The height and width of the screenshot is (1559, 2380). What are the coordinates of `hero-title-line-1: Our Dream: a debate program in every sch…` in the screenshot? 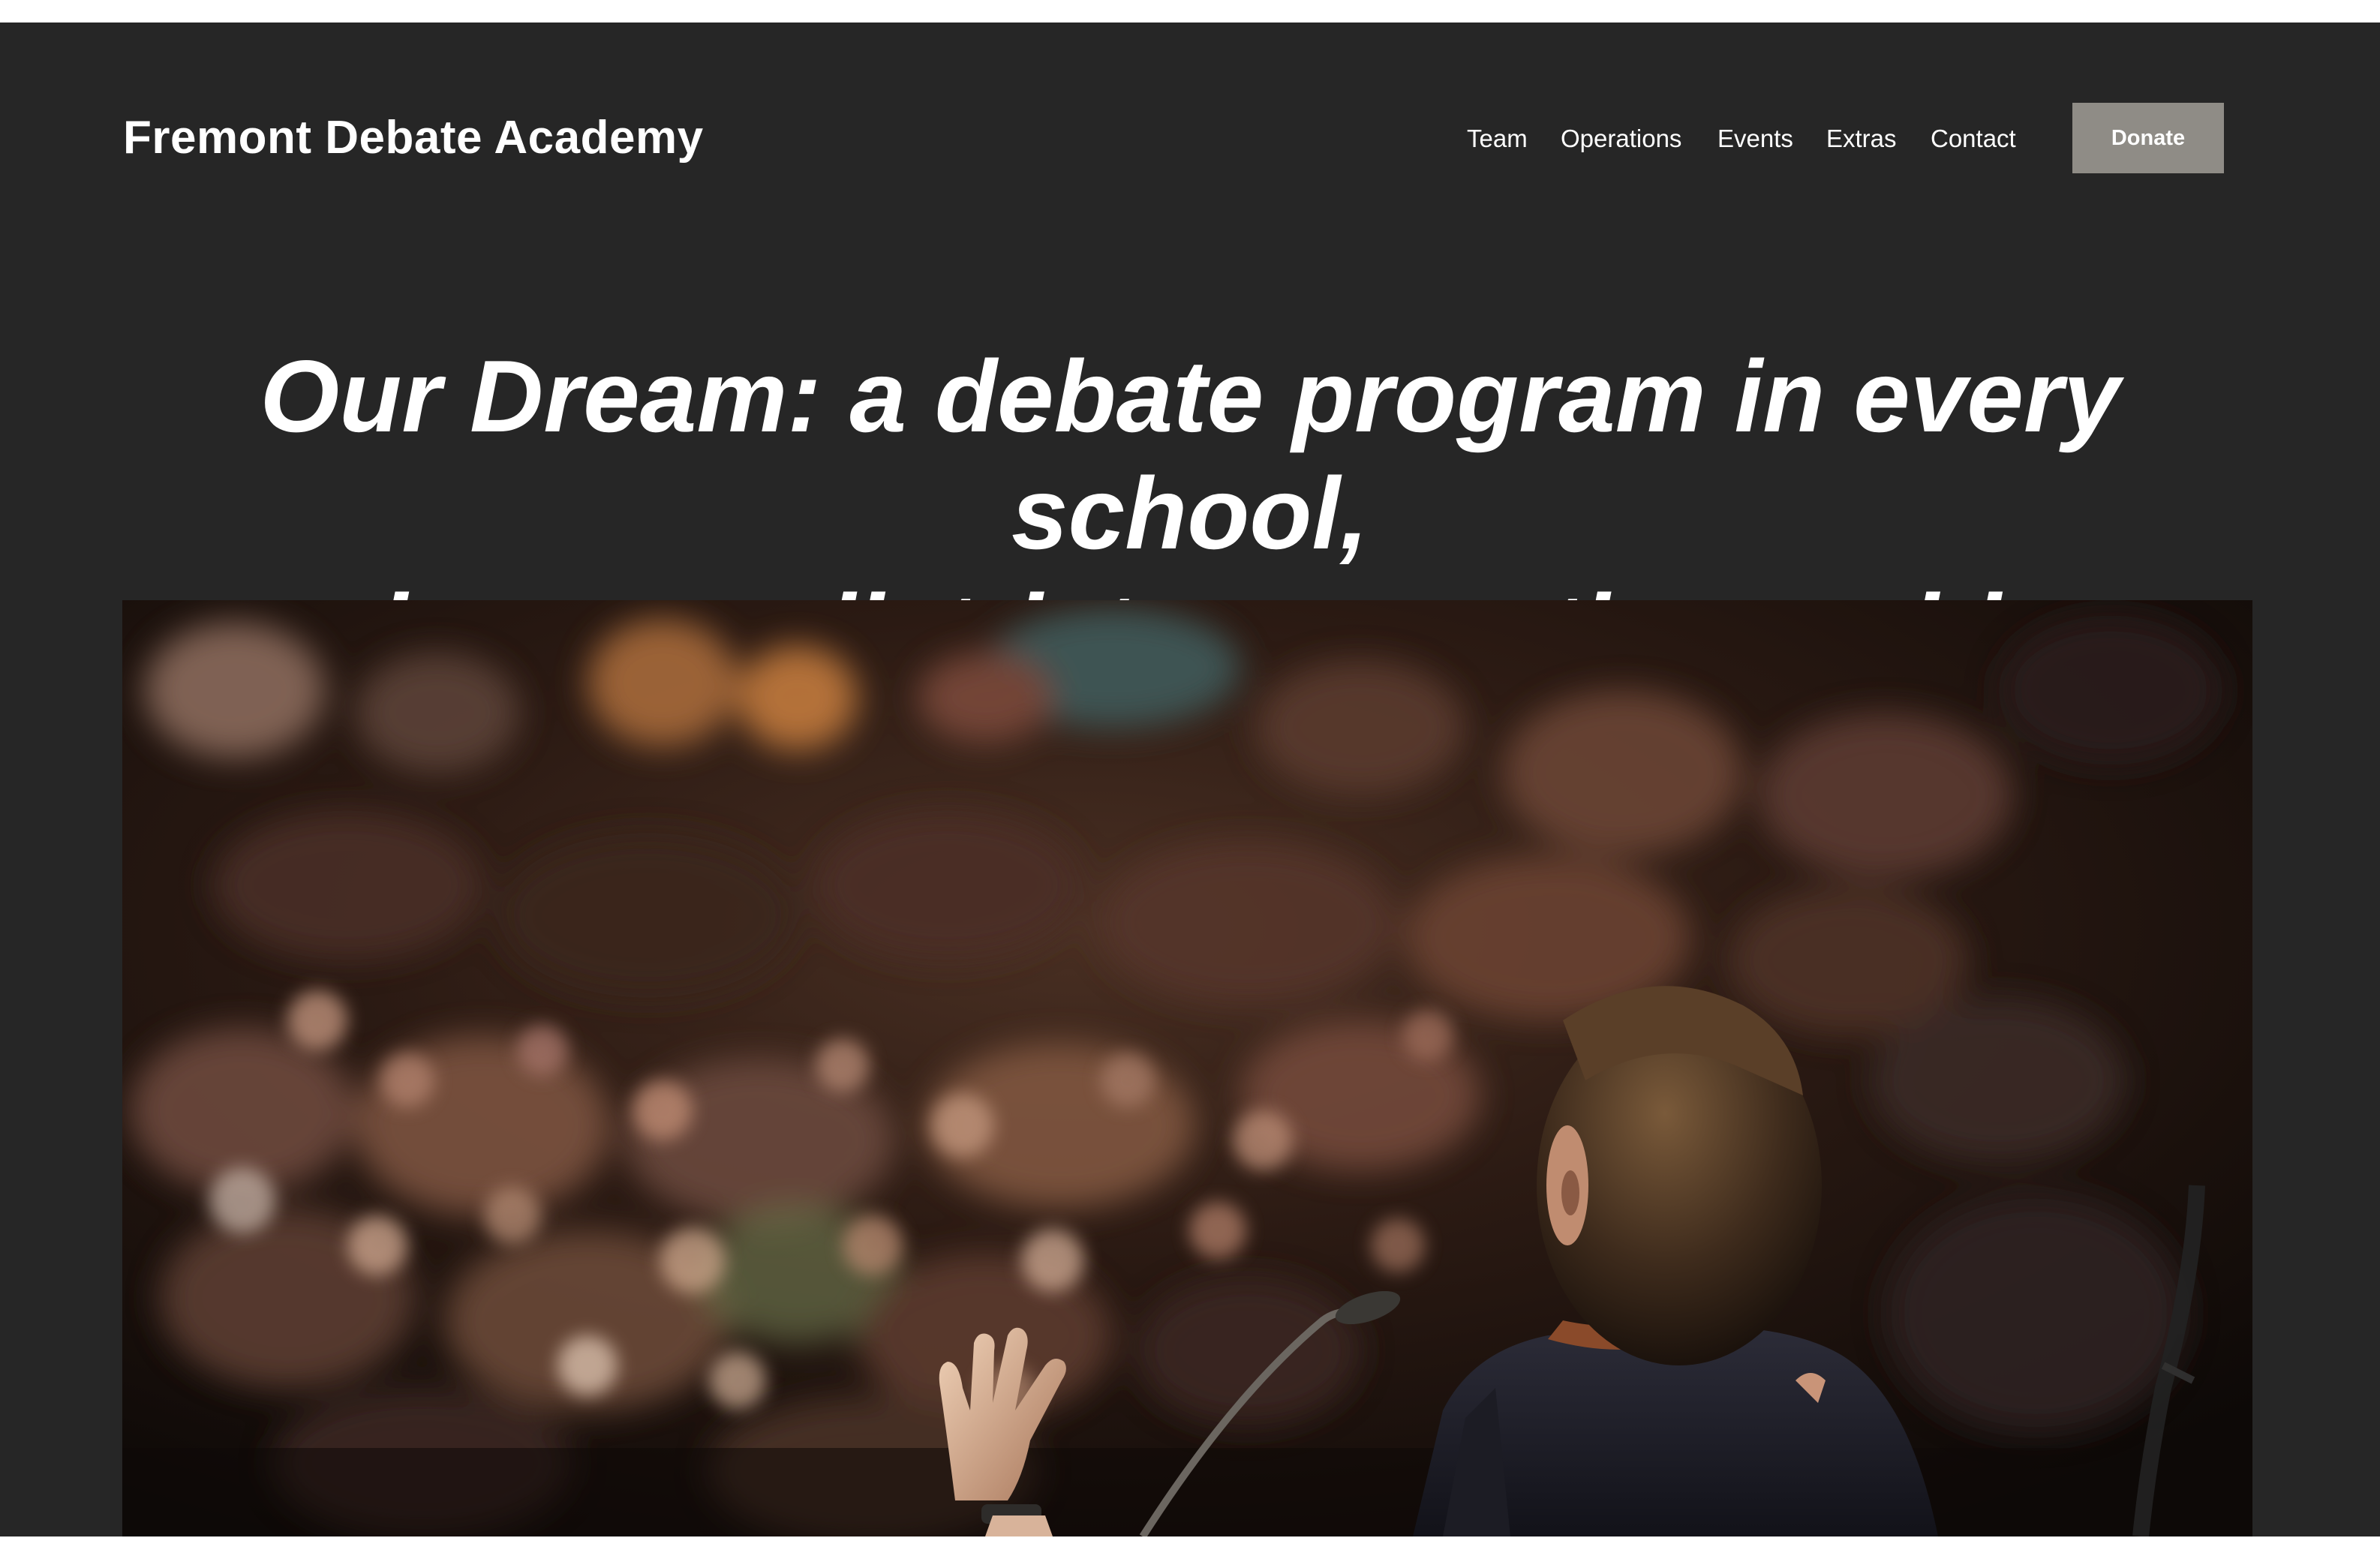 It's located at (1190, 454).